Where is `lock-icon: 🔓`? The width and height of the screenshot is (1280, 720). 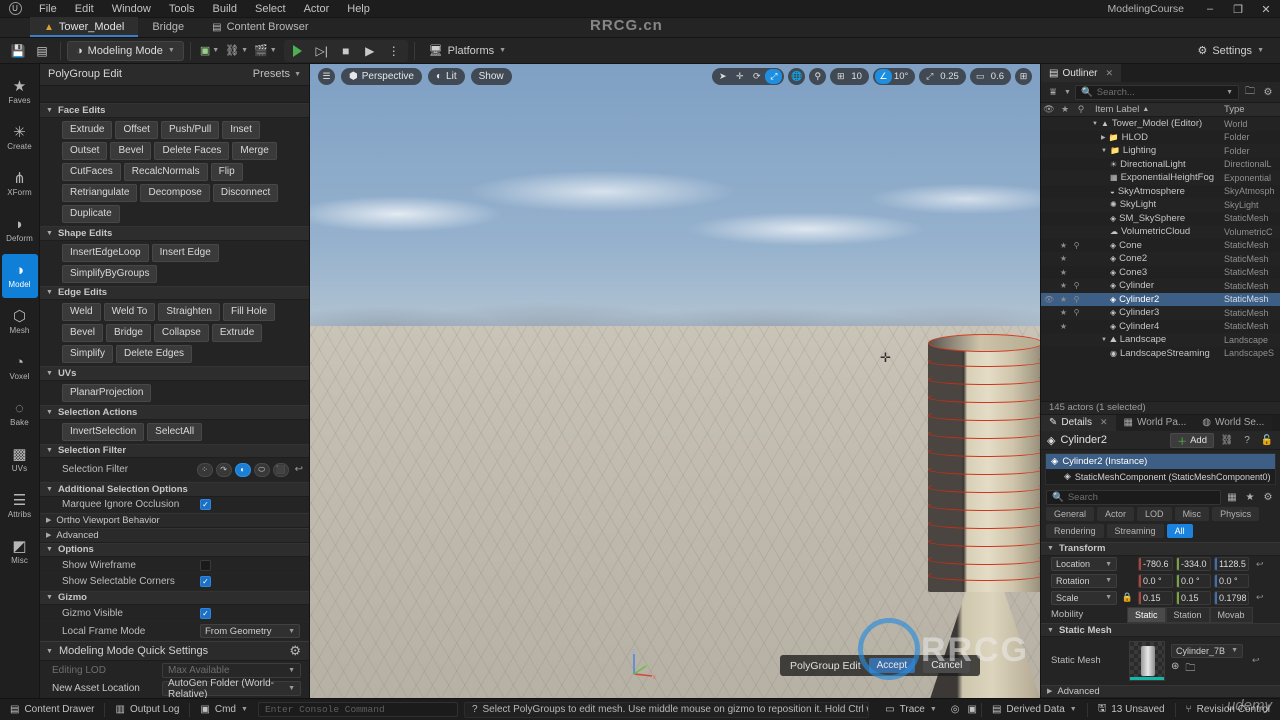 lock-icon: 🔓 is located at coordinates (1267, 440).